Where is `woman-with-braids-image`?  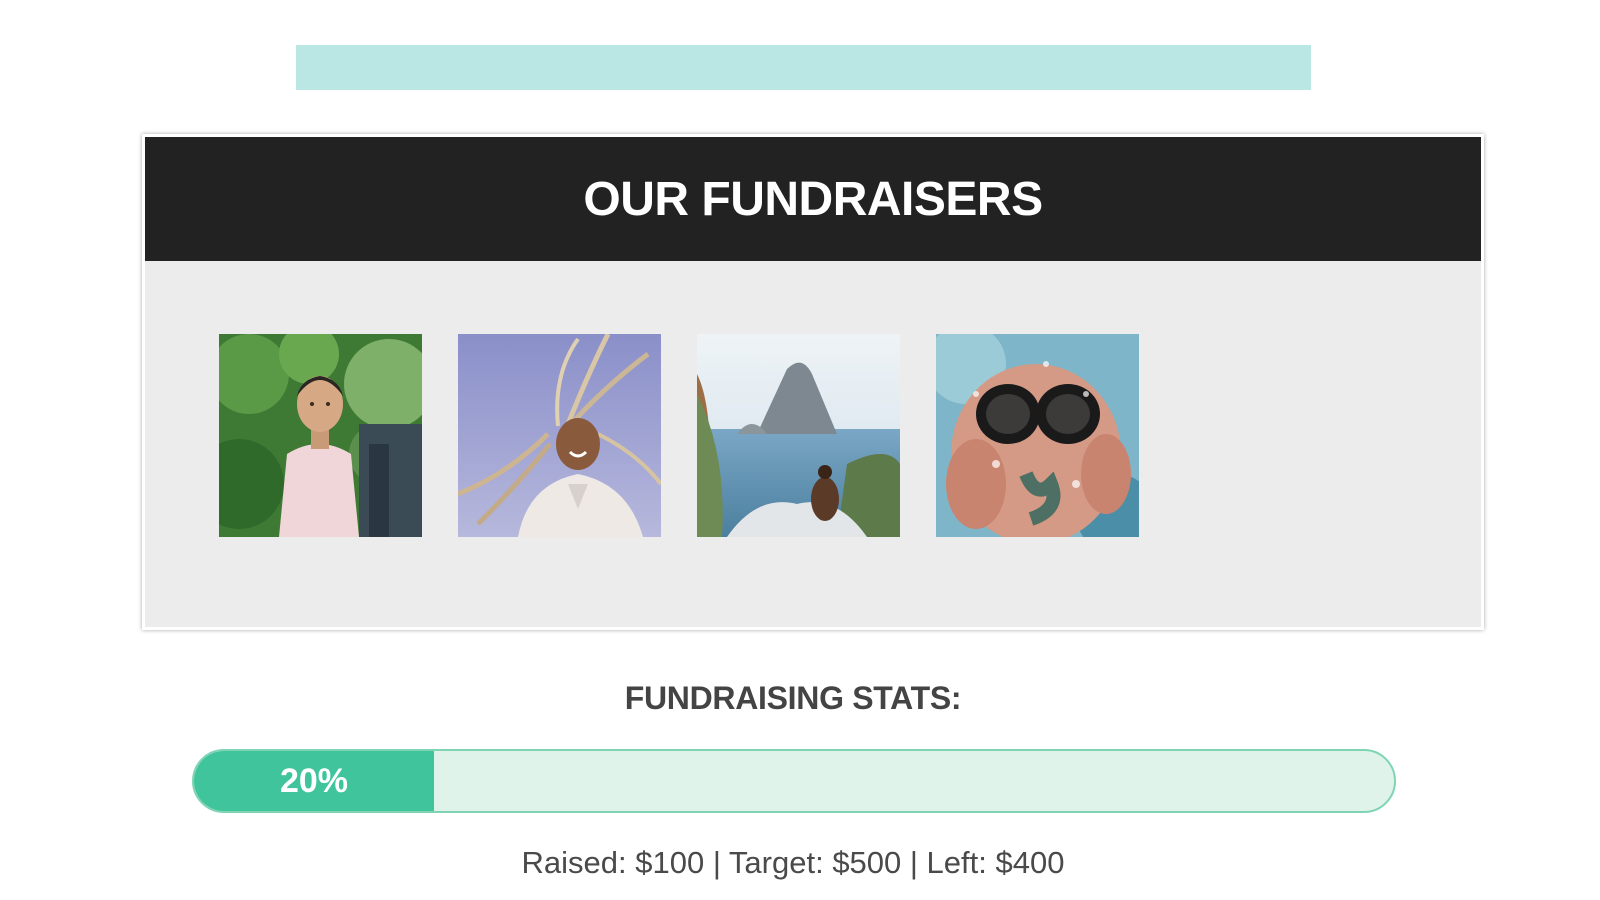
woman-with-braids-image is located at coordinates (559, 435).